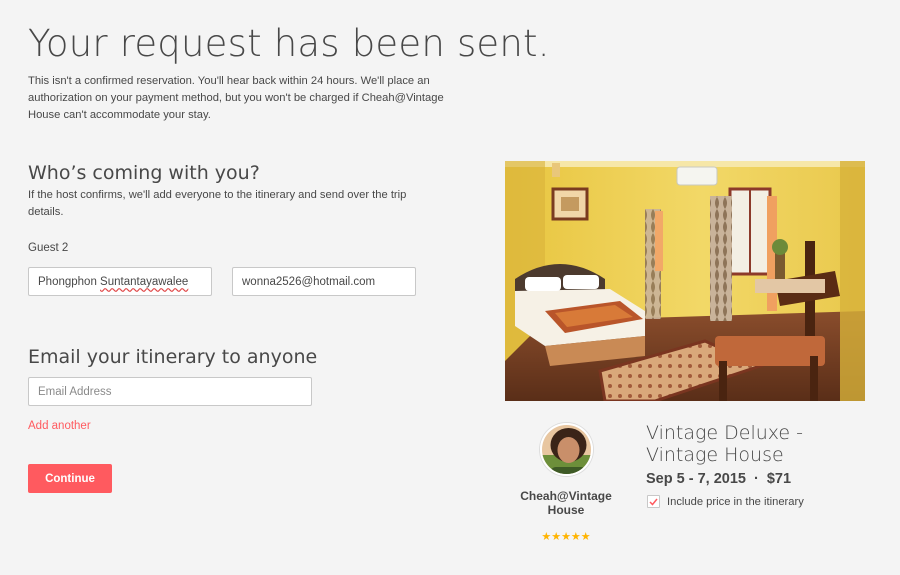 The width and height of the screenshot is (900, 575). I want to click on itinerary-email-input: Email Address, so click(170, 391).